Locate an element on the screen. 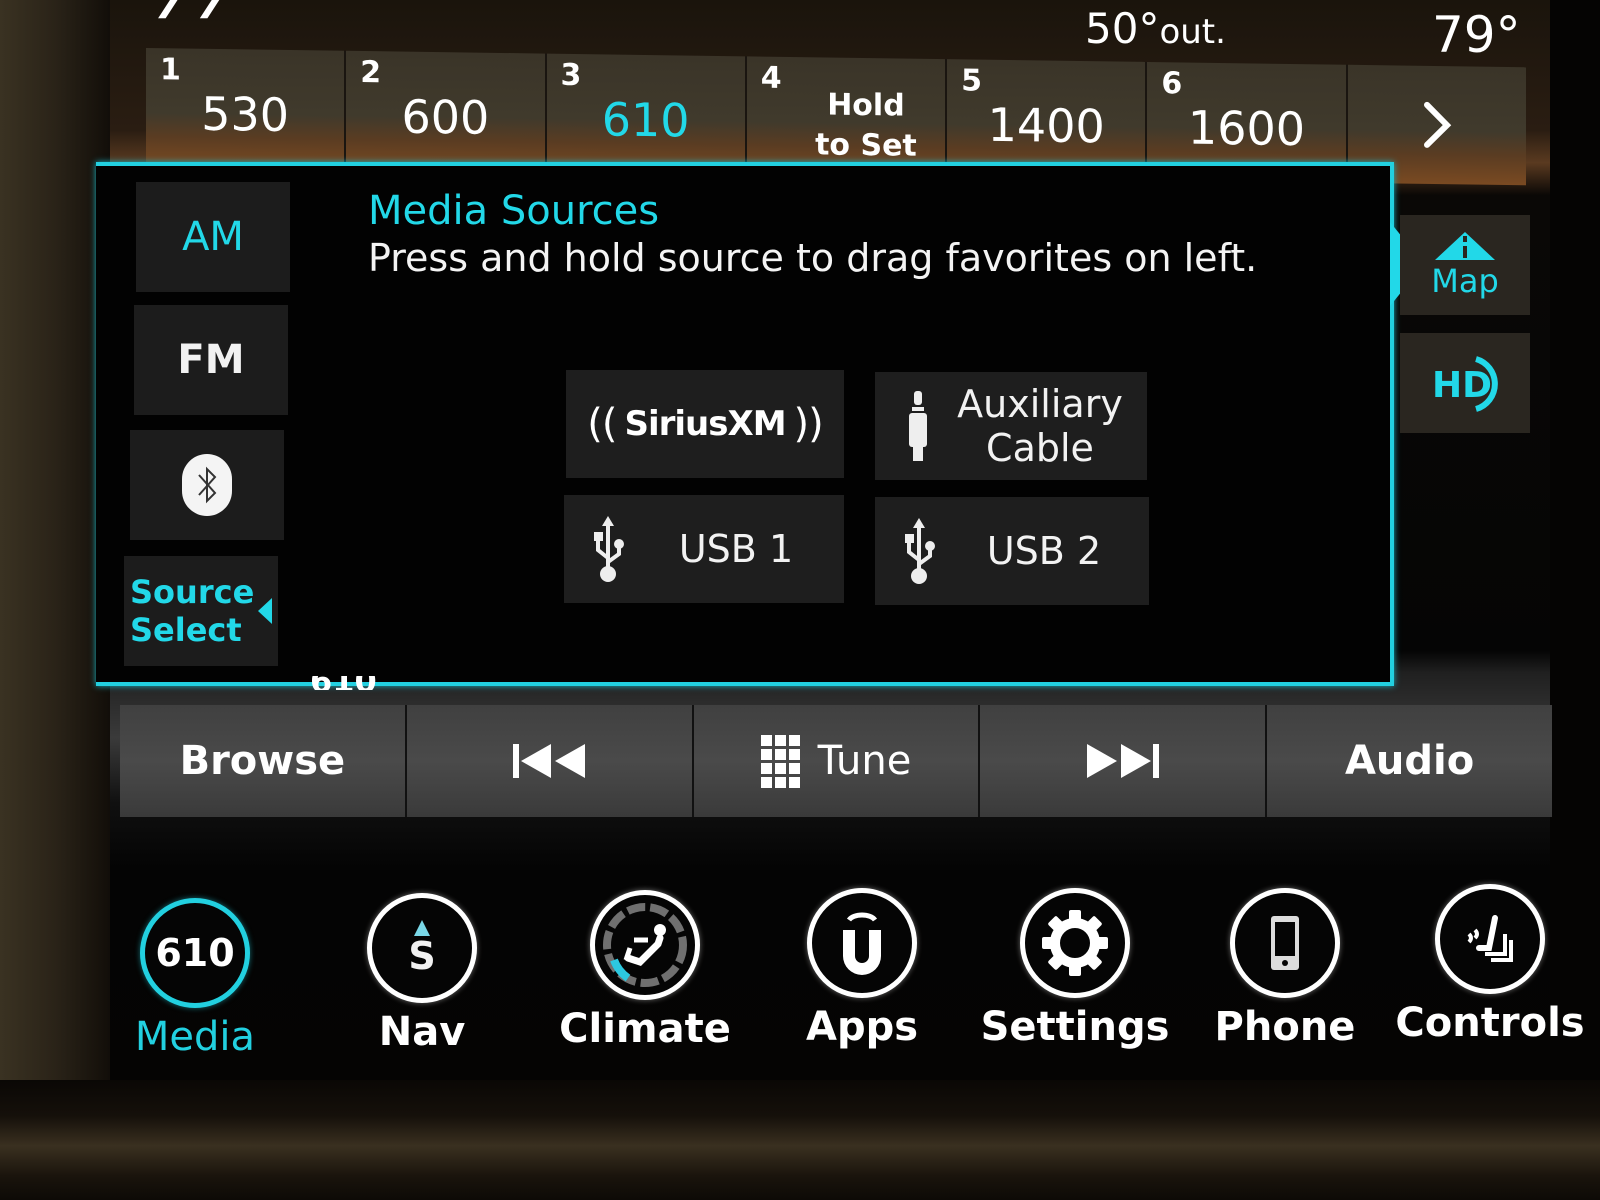 The width and height of the screenshot is (1600, 1200). dock-nav: S Nav is located at coordinates (422, 974).